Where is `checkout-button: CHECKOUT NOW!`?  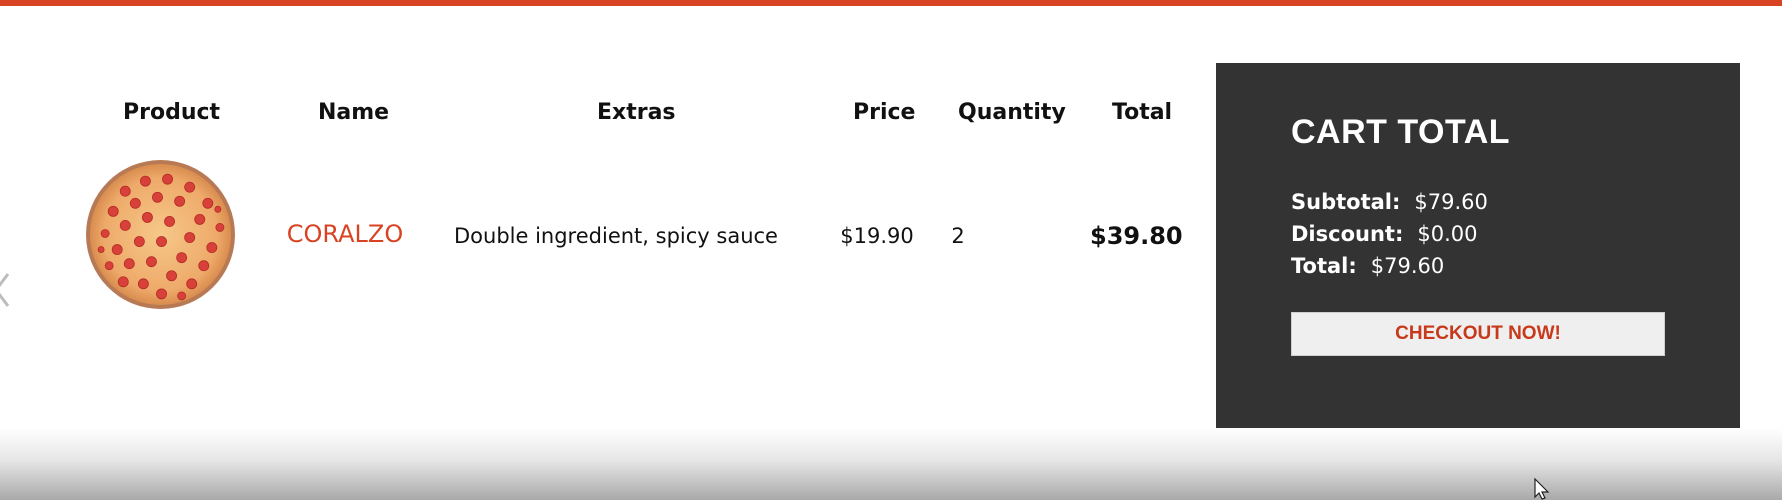
checkout-button: CHECKOUT NOW! is located at coordinates (1478, 334).